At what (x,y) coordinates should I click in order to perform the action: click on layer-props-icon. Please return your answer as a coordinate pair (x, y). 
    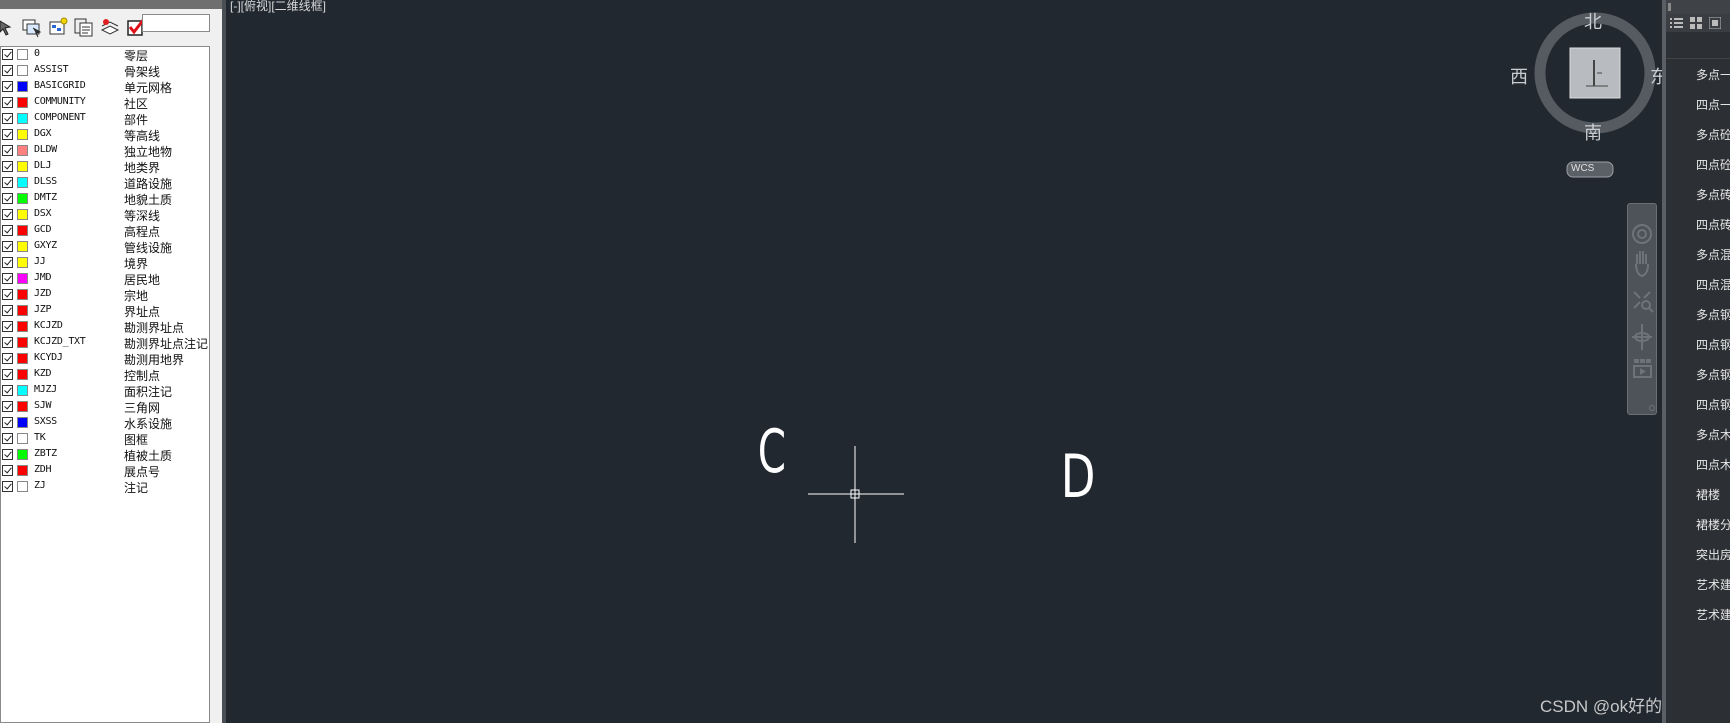
    Looking at the image, I should click on (58, 27).